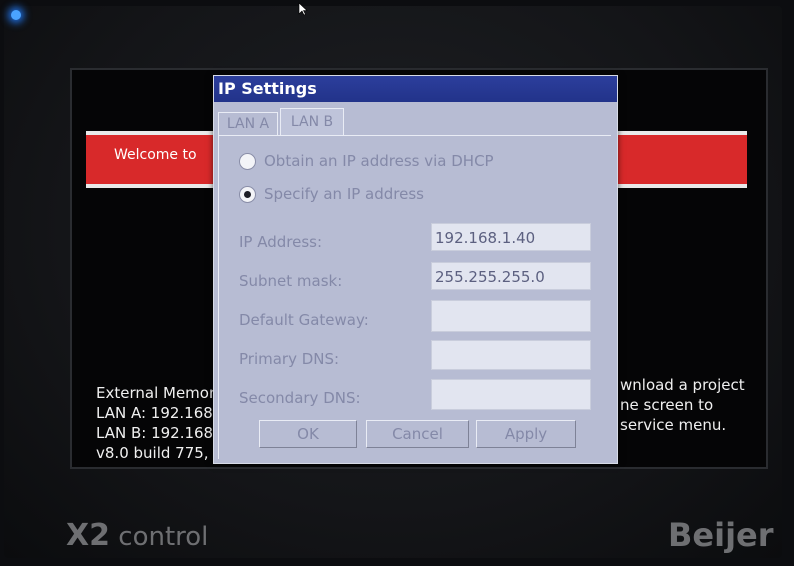 This screenshot has height=566, width=794. Describe the element at coordinates (511, 394) in the screenshot. I see `secondary-dns-input` at that location.